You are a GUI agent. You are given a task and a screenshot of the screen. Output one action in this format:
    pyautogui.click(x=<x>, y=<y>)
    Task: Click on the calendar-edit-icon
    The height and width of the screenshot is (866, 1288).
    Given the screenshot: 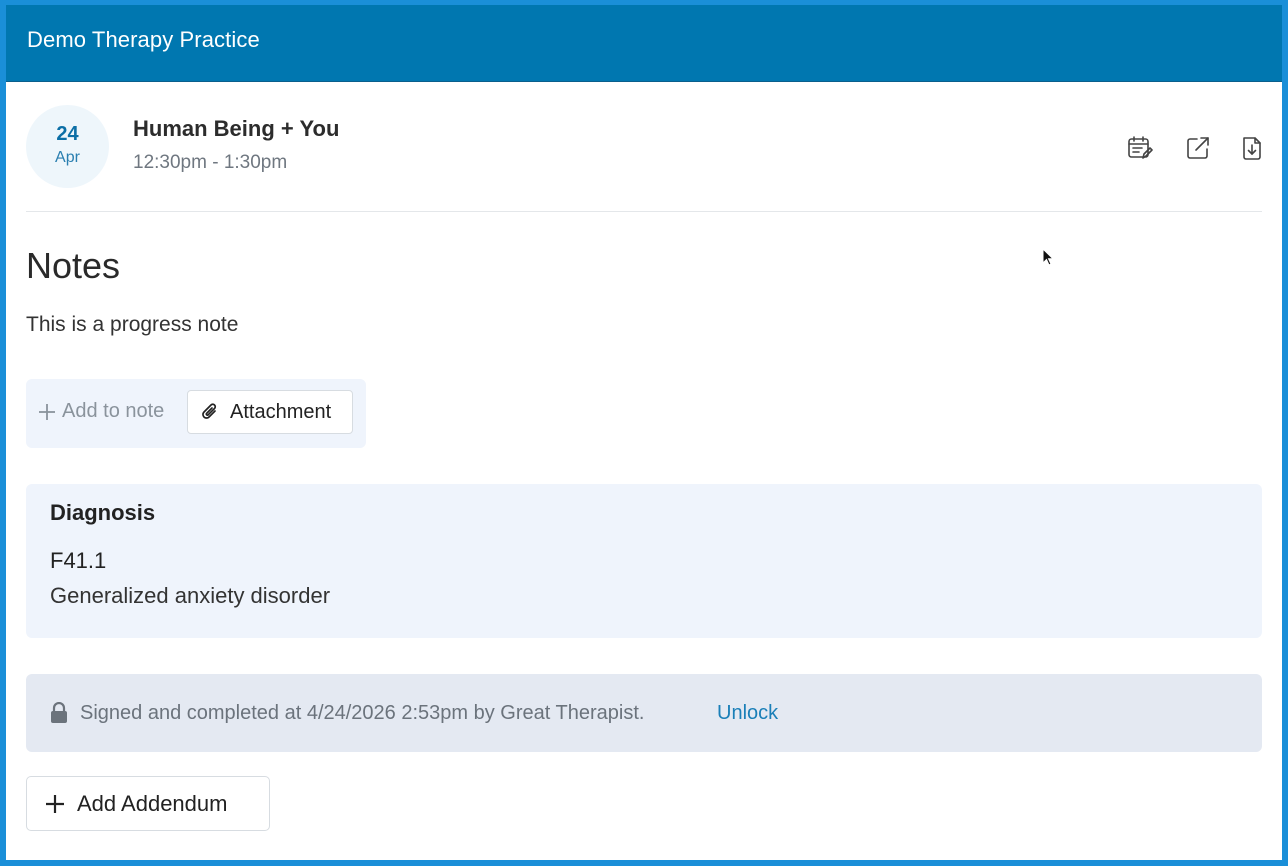 What is the action you would take?
    pyautogui.click(x=1140, y=148)
    